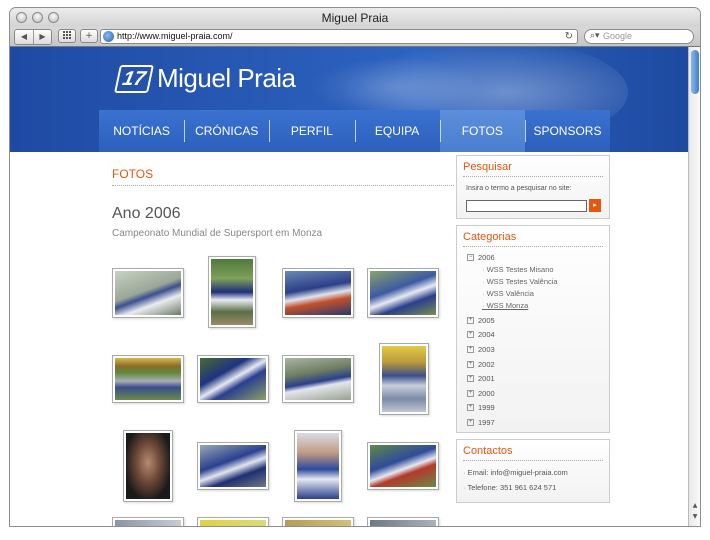 Image resolution: width=710 pixels, height=540 pixels. Describe the element at coordinates (618, 36) in the screenshot. I see `search-placeholder: Google` at that location.